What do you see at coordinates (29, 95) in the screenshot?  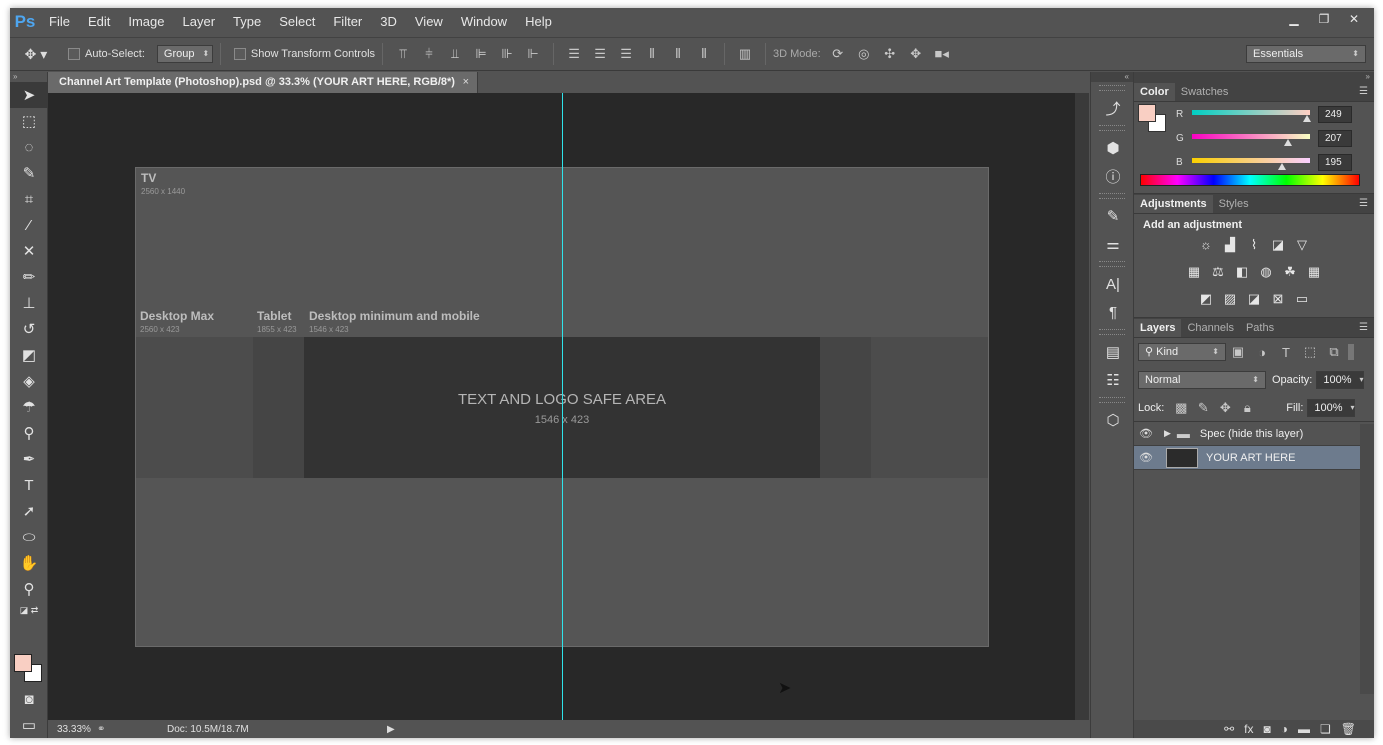 I see `move-tool-icon: ➤` at bounding box center [29, 95].